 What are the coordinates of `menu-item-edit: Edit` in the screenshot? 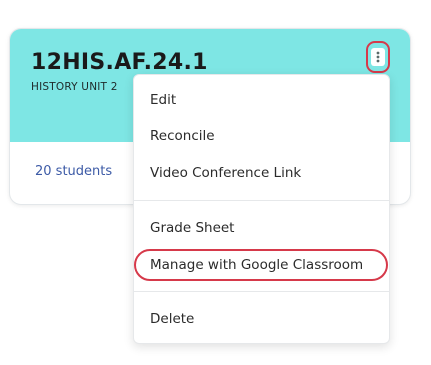 It's located at (261, 100).